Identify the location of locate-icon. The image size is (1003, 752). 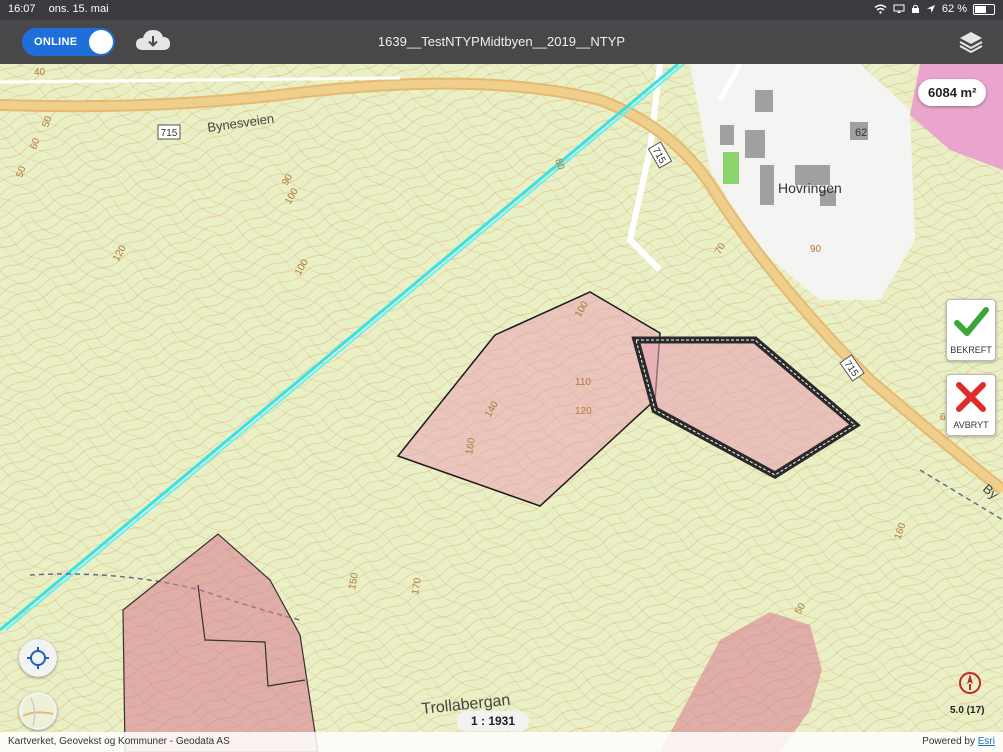
(38, 658).